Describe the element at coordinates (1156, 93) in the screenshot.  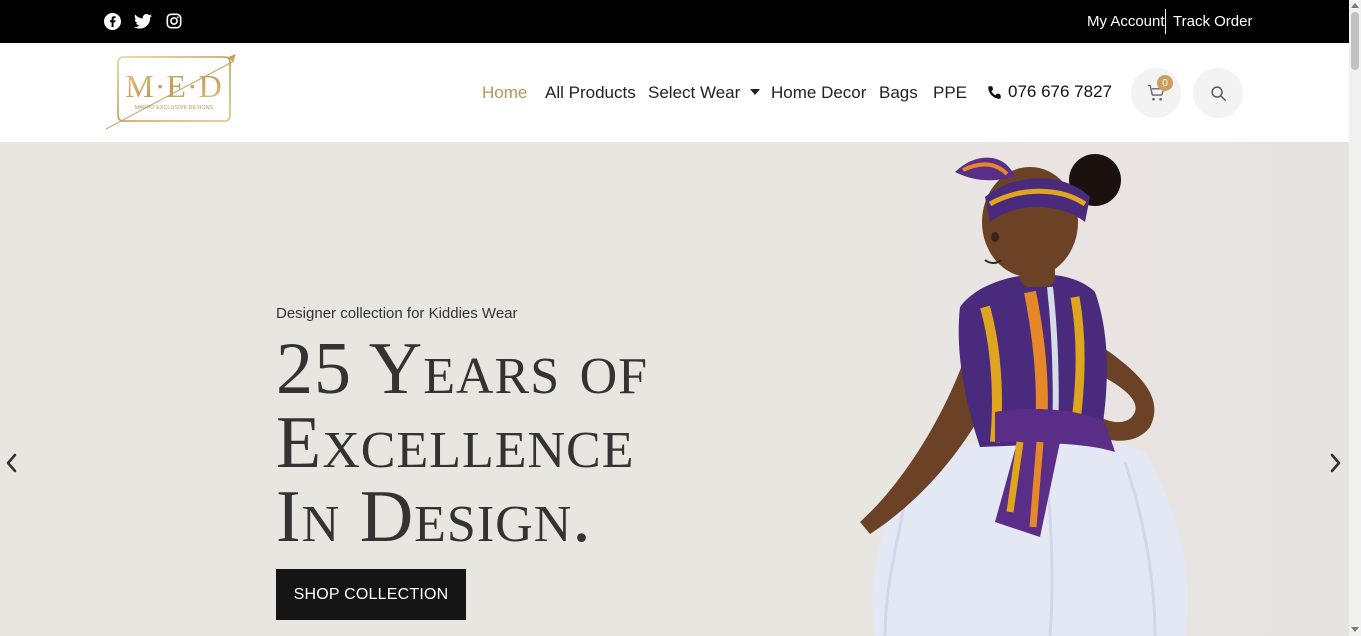
I see `cart-button: 0` at that location.